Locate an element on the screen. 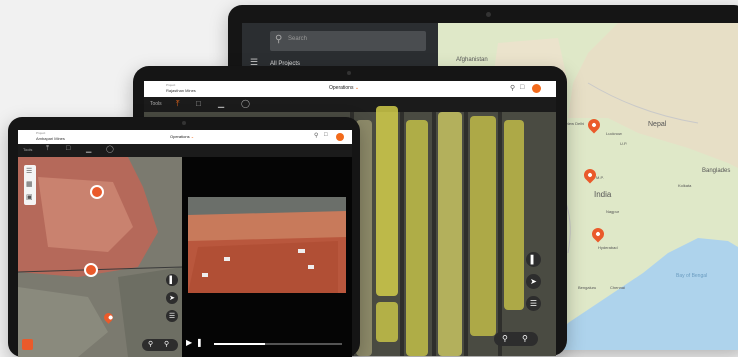 The width and height of the screenshot is (738, 357). mid-header-title: Rajasthan Mines is located at coordinates (181, 90).